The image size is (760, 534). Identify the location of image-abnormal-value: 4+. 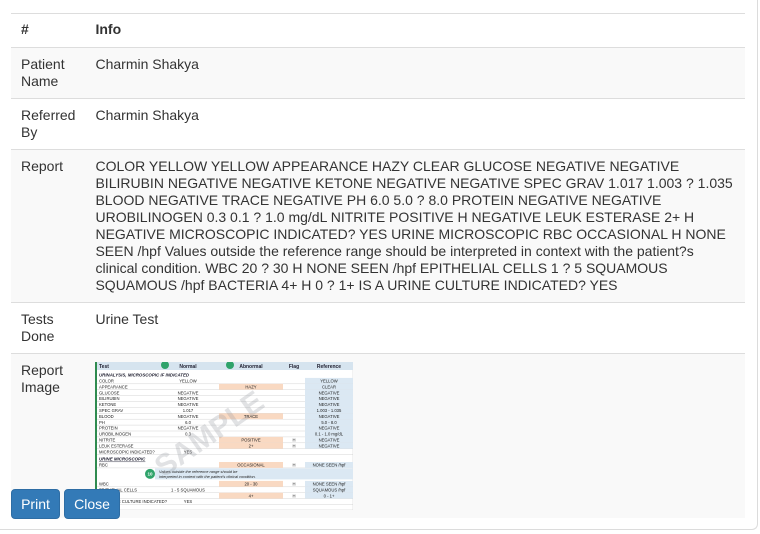
(251, 495).